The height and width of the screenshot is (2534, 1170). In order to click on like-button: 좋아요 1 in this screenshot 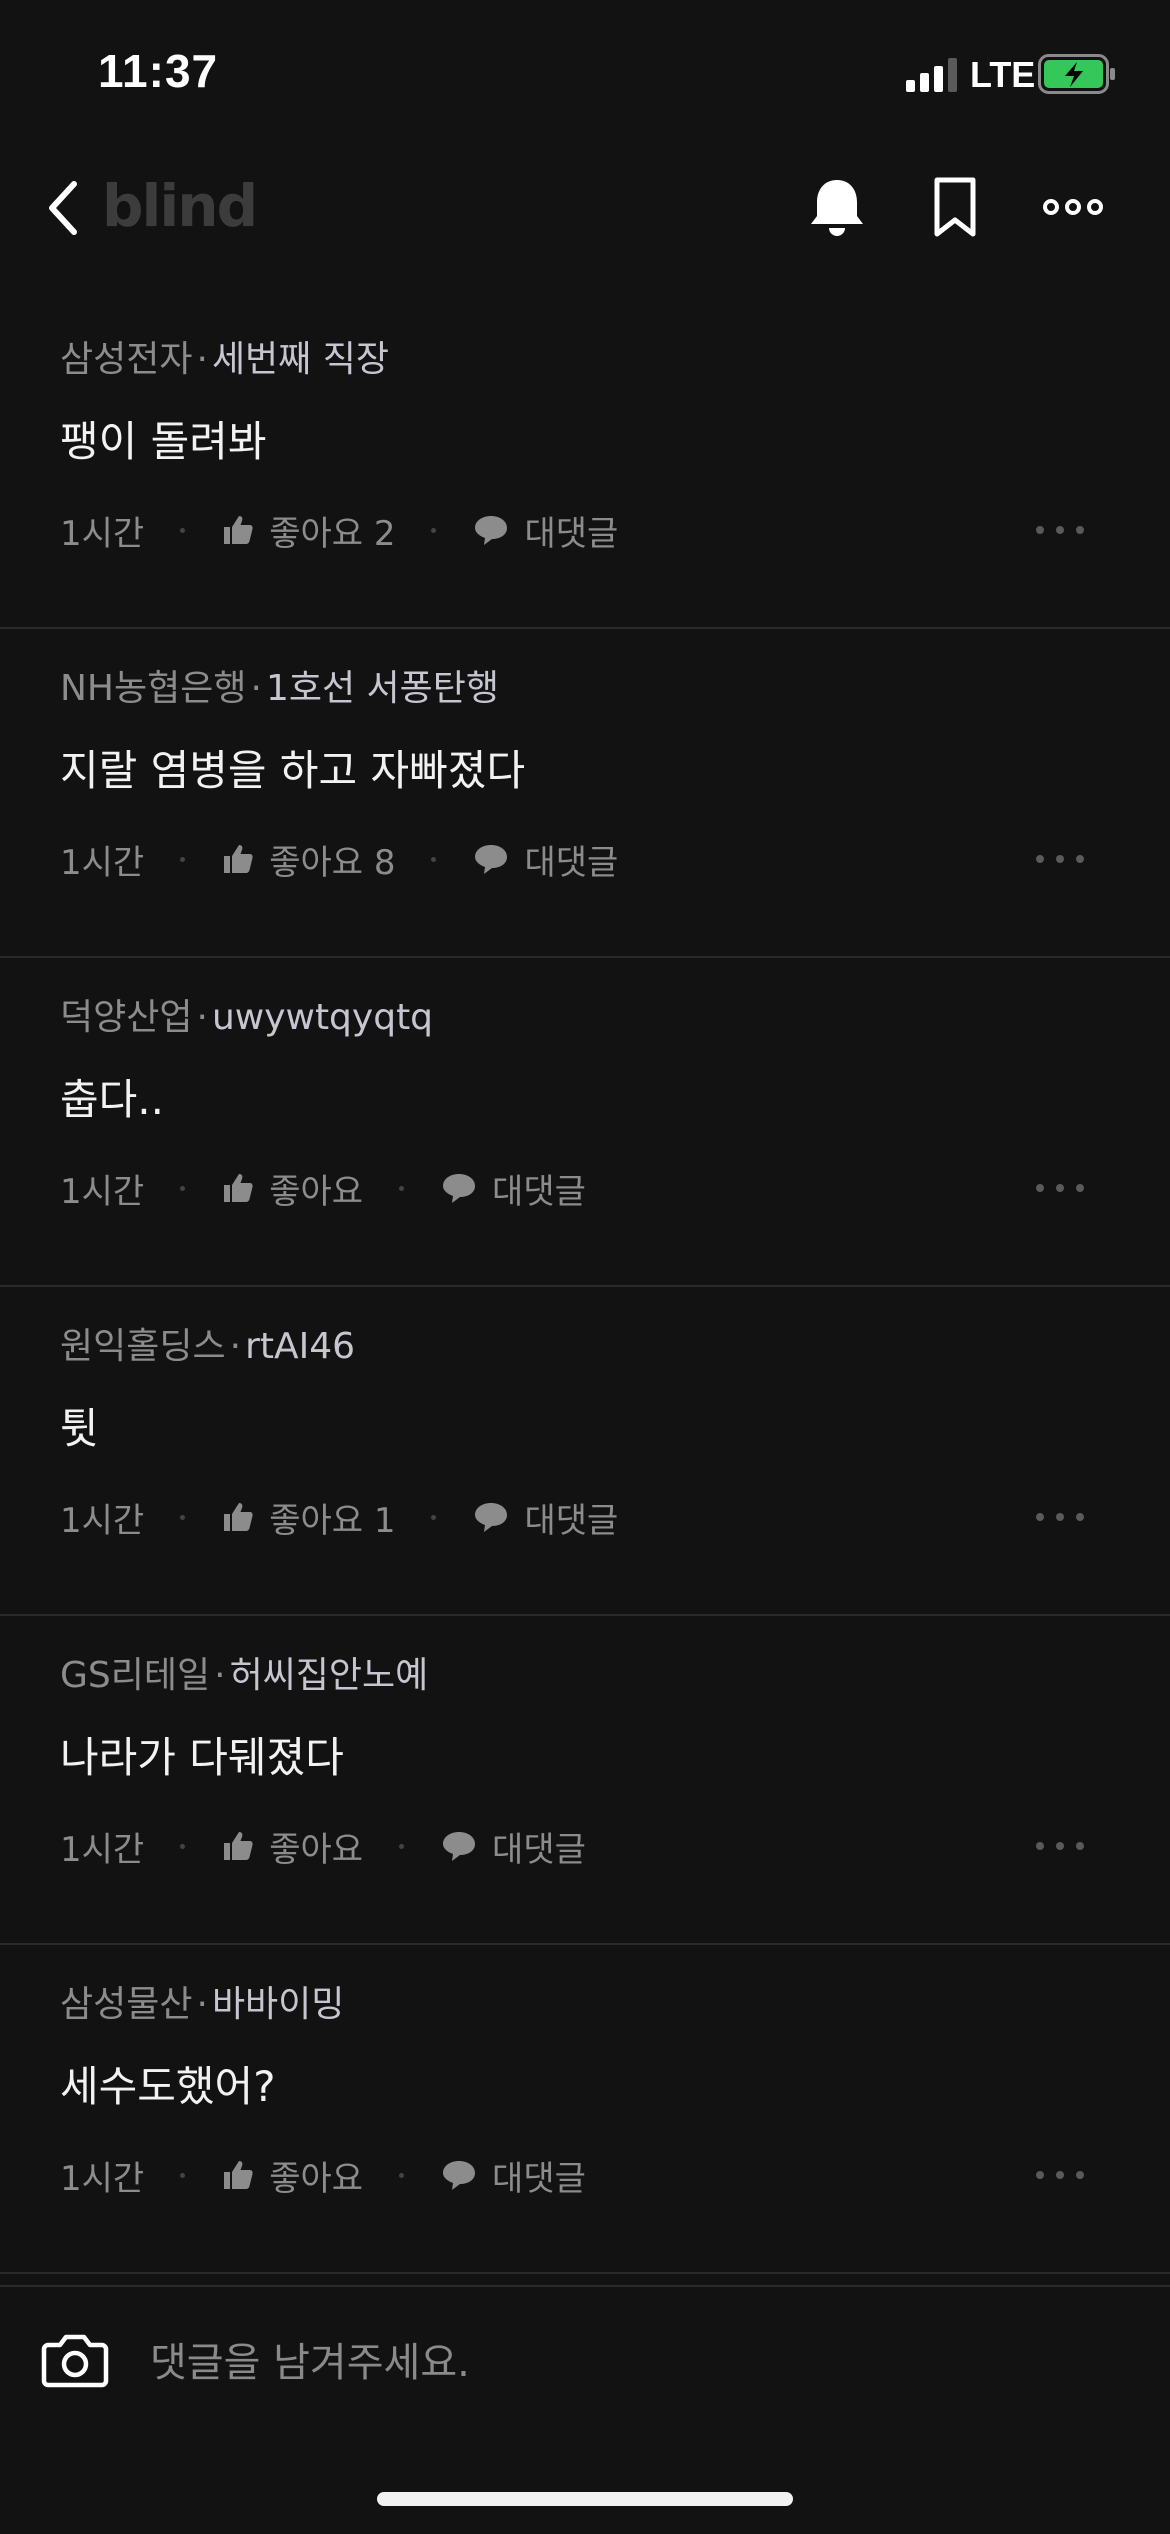, I will do `click(308, 1517)`.